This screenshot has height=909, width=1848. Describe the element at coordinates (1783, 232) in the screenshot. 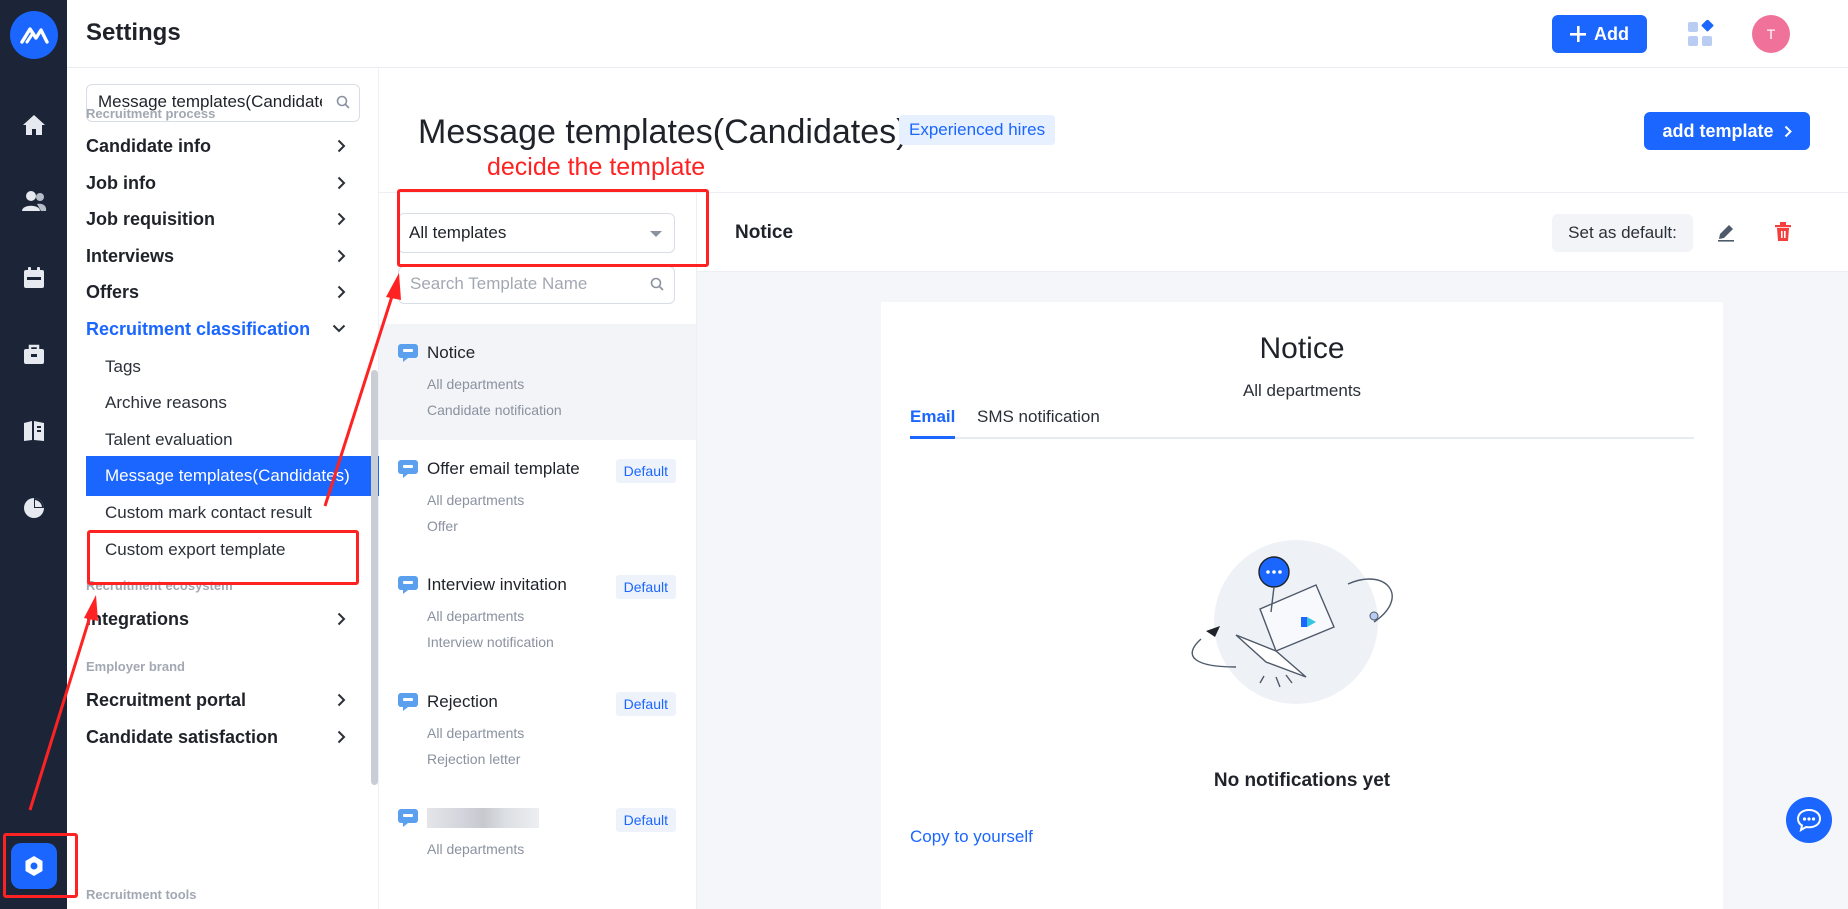

I see `trash-icon` at that location.